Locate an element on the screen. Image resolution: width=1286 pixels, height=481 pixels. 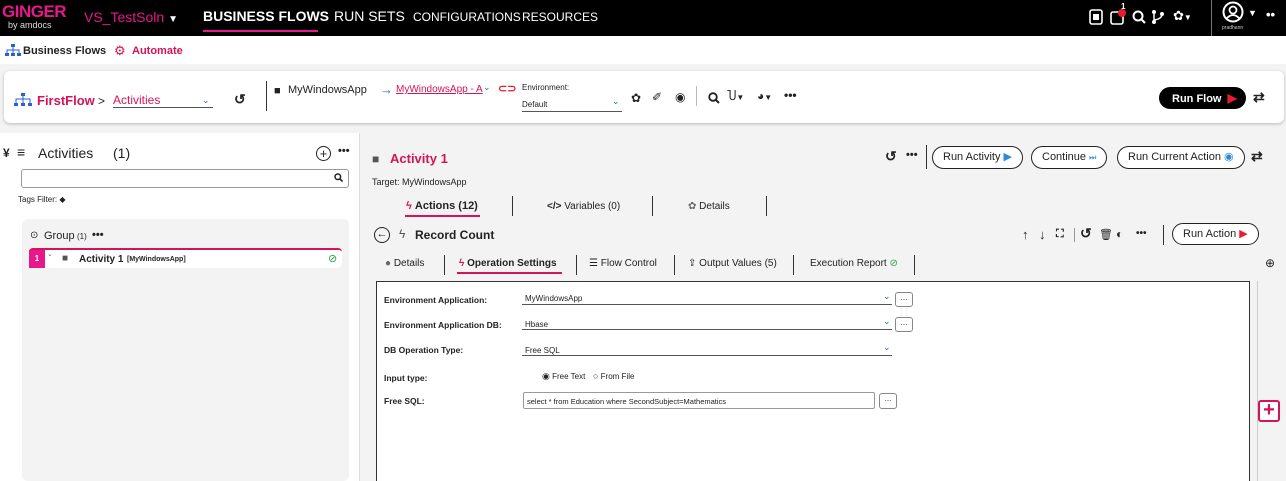
breadcrumb-automate: Automate is located at coordinates (157, 51).